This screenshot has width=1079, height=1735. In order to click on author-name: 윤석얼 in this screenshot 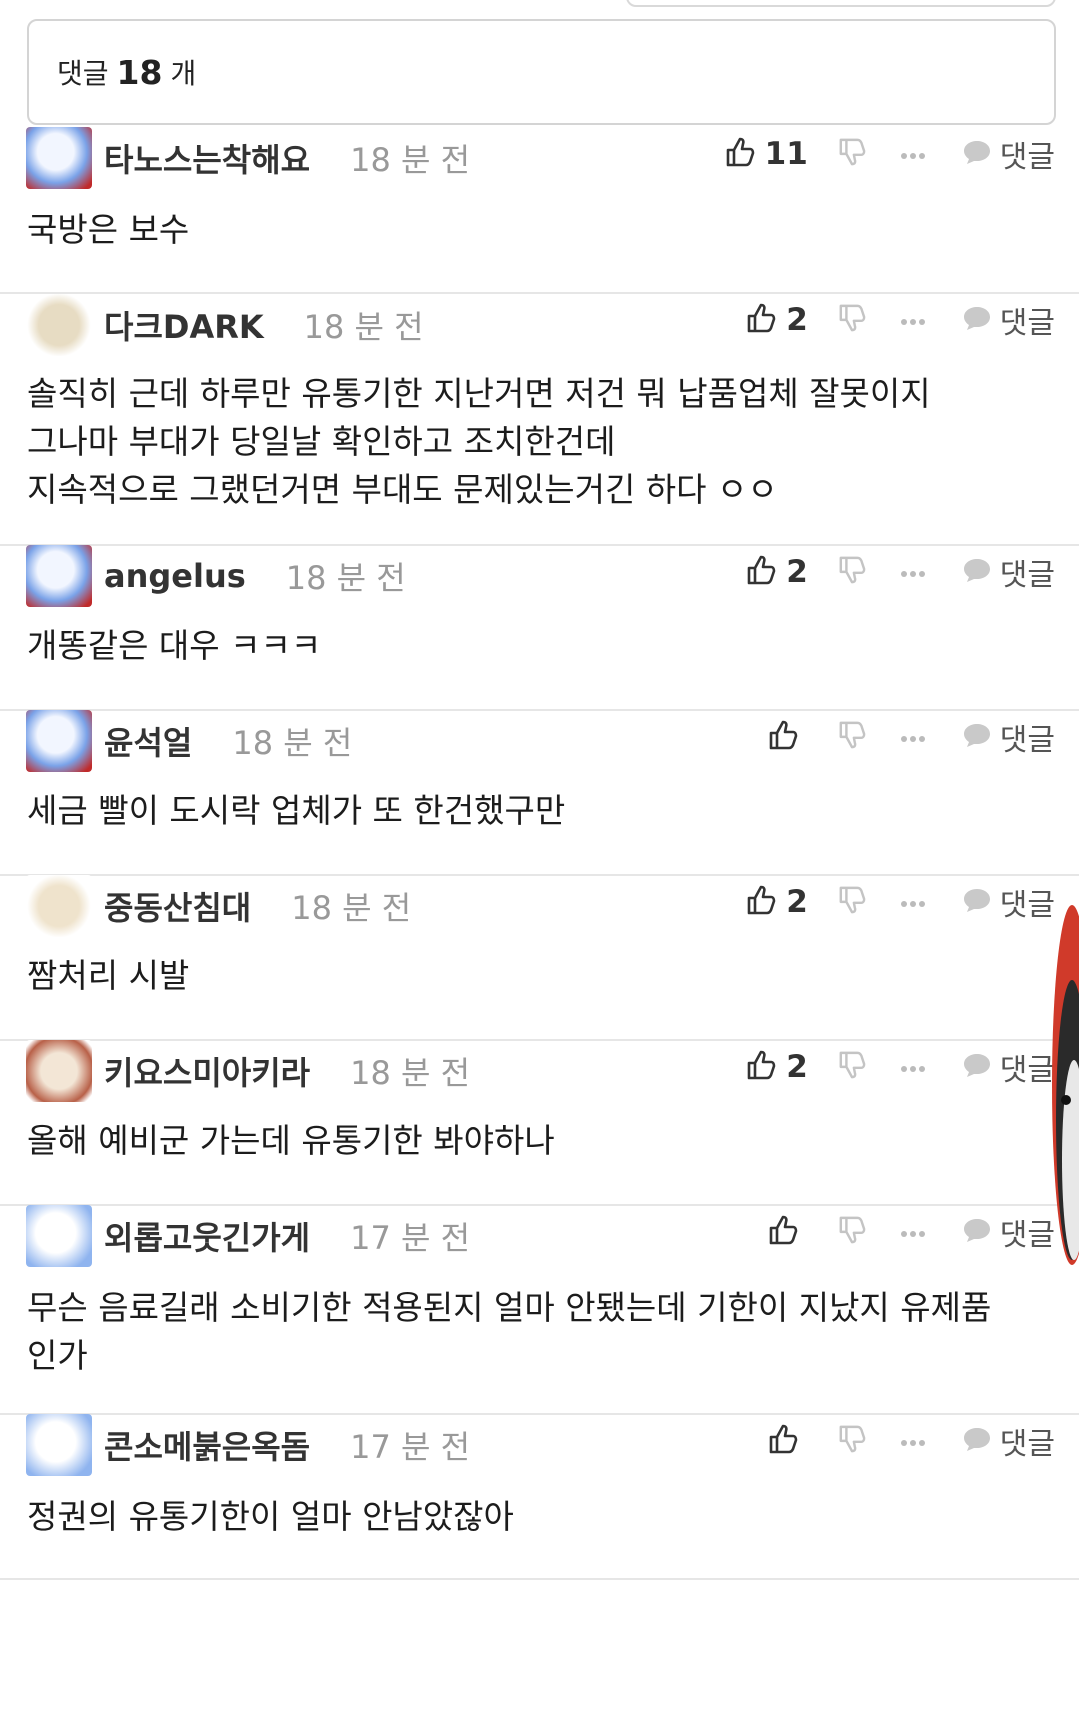, I will do `click(148, 741)`.